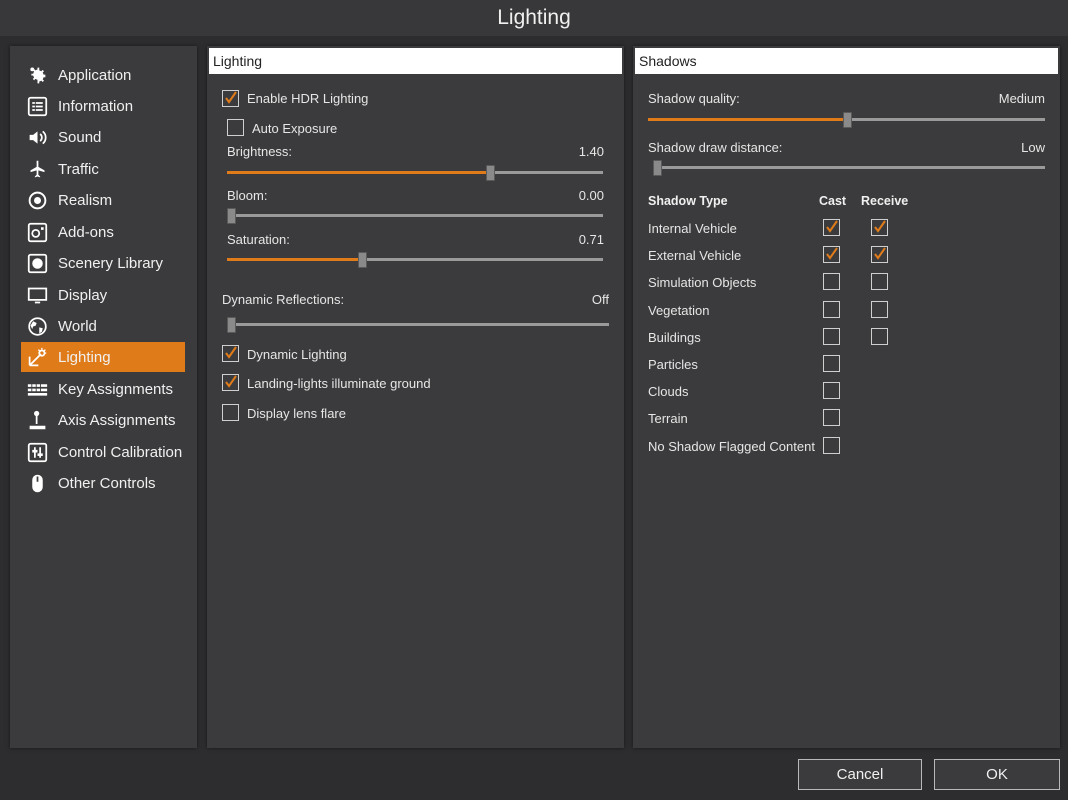 This screenshot has width=1068, height=800. Describe the element at coordinates (247, 195) in the screenshot. I see `bloom-label: Bloom:` at that location.